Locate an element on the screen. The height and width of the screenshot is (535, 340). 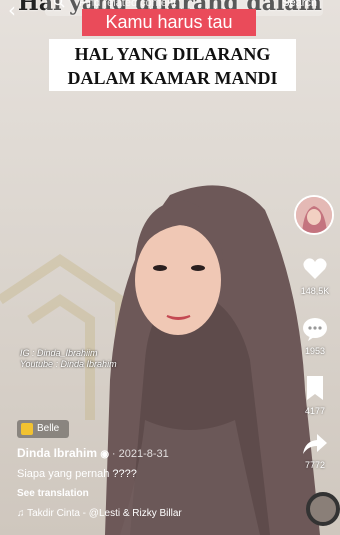
action-rail: 148,5K 1953 4177 7772 is located at coordinates (315, 365).